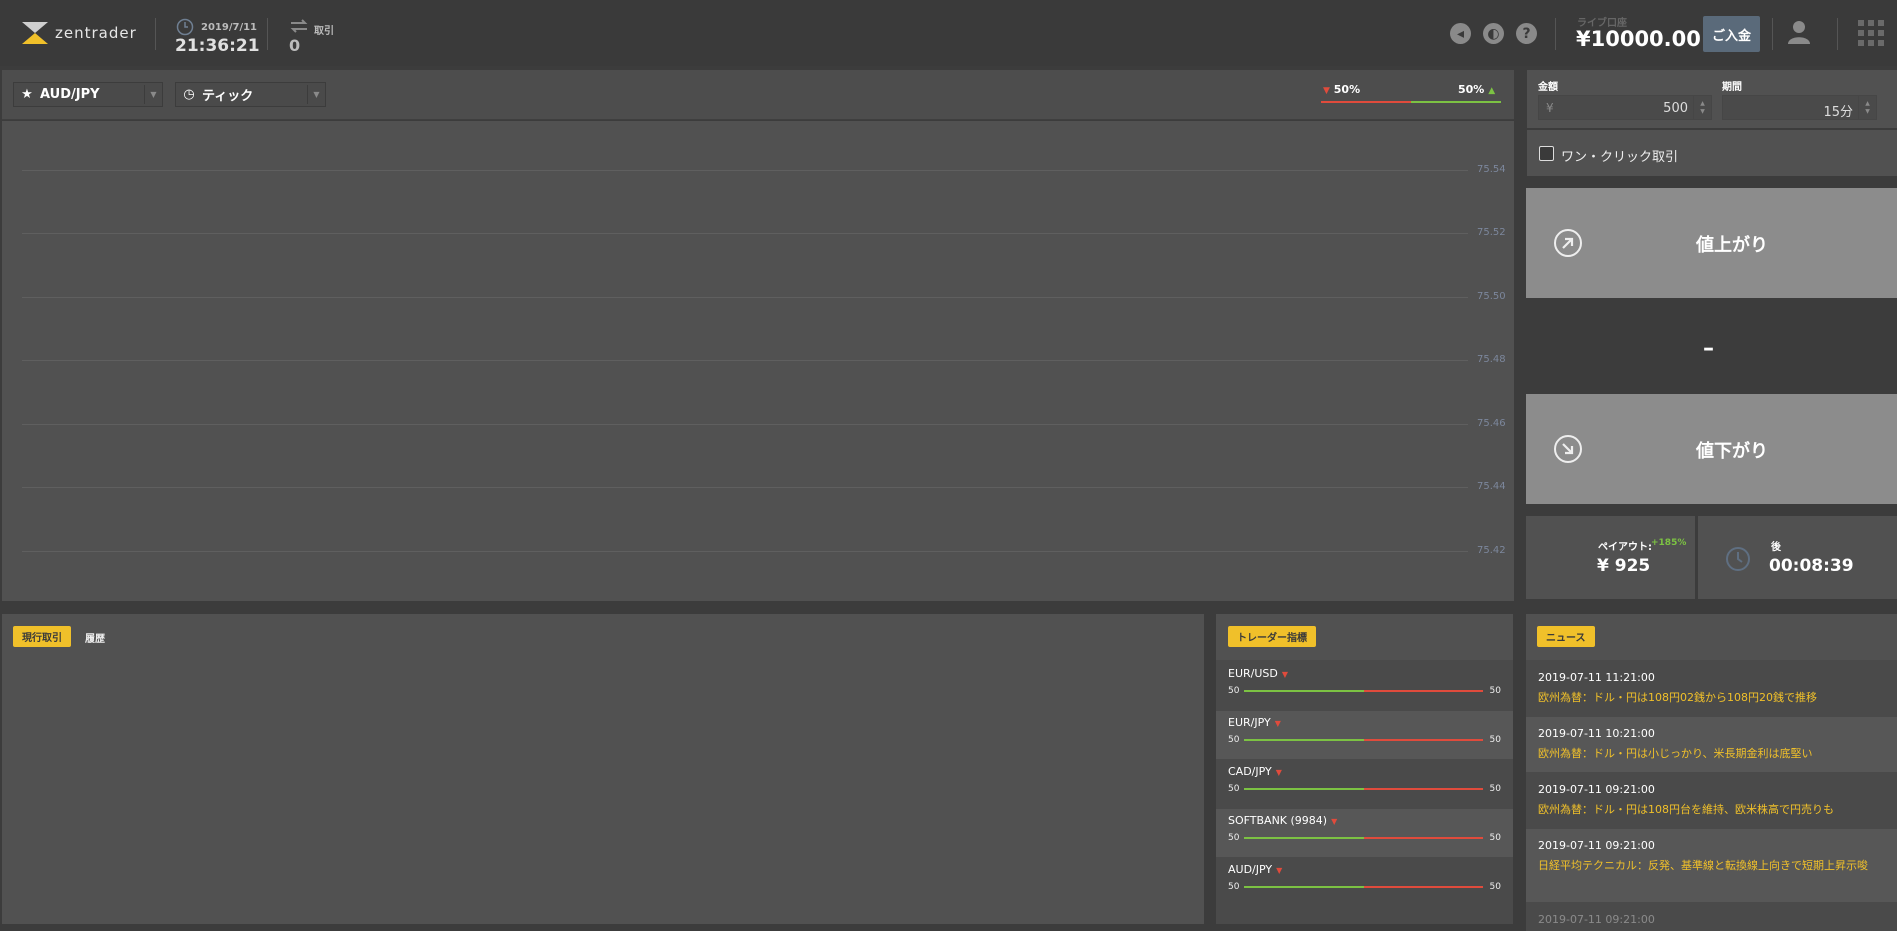  Describe the element at coordinates (1811, 566) in the screenshot. I see `expiry-countdown: 00:08:39` at that location.